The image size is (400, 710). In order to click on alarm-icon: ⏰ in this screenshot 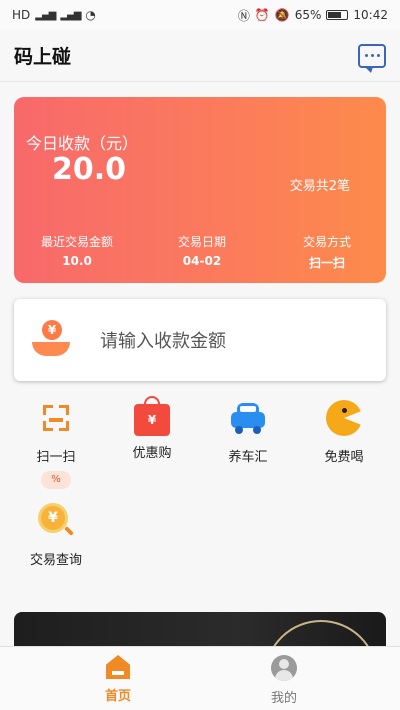, I will do `click(262, 15)`.